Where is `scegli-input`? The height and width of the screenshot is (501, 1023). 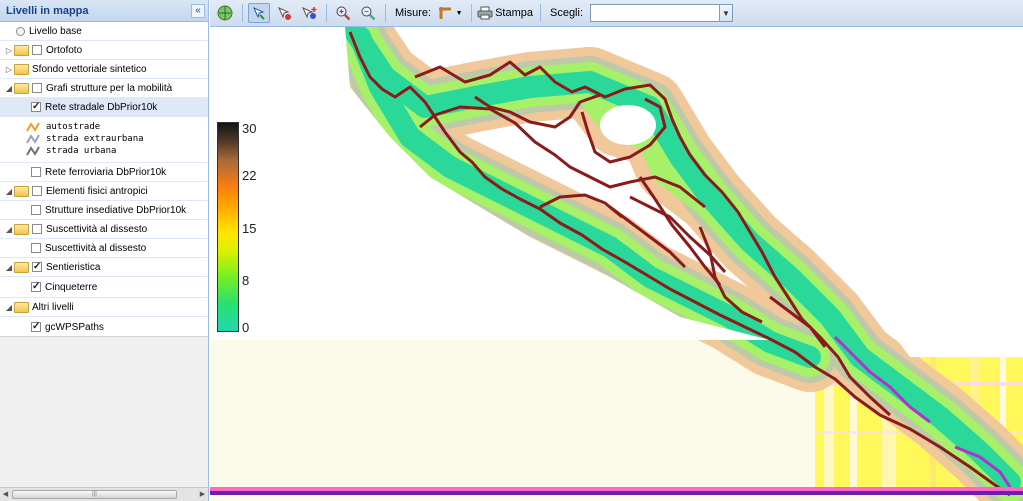
scegli-input is located at coordinates (655, 13).